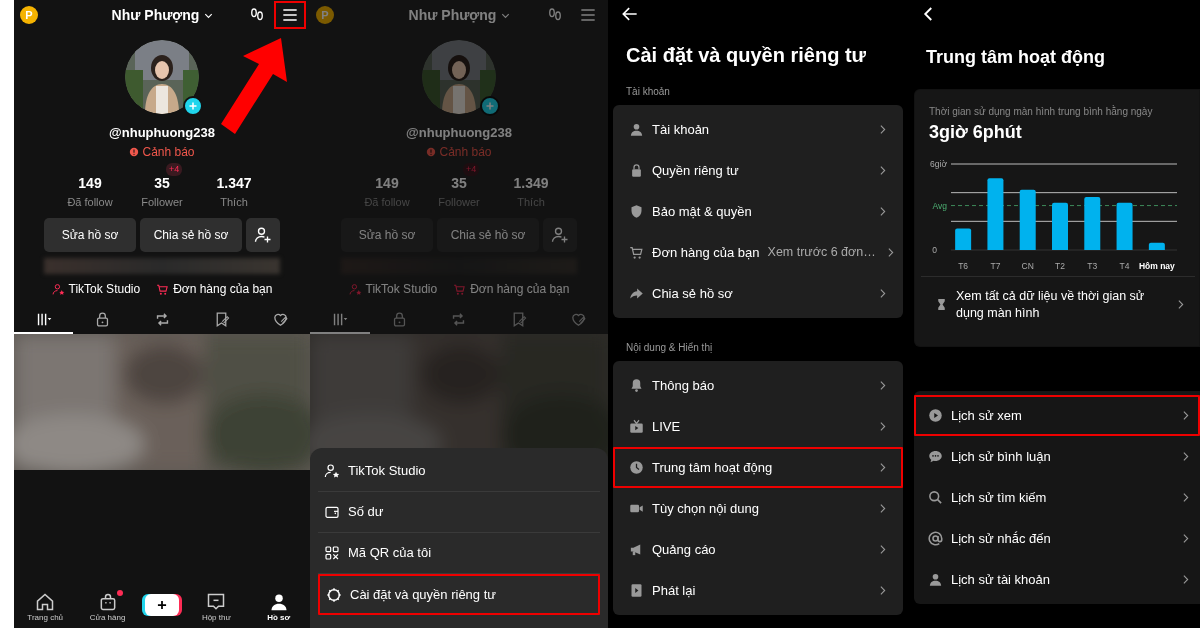  Describe the element at coordinates (1092, 266) in the screenshot. I see `axis-label: T3` at that location.